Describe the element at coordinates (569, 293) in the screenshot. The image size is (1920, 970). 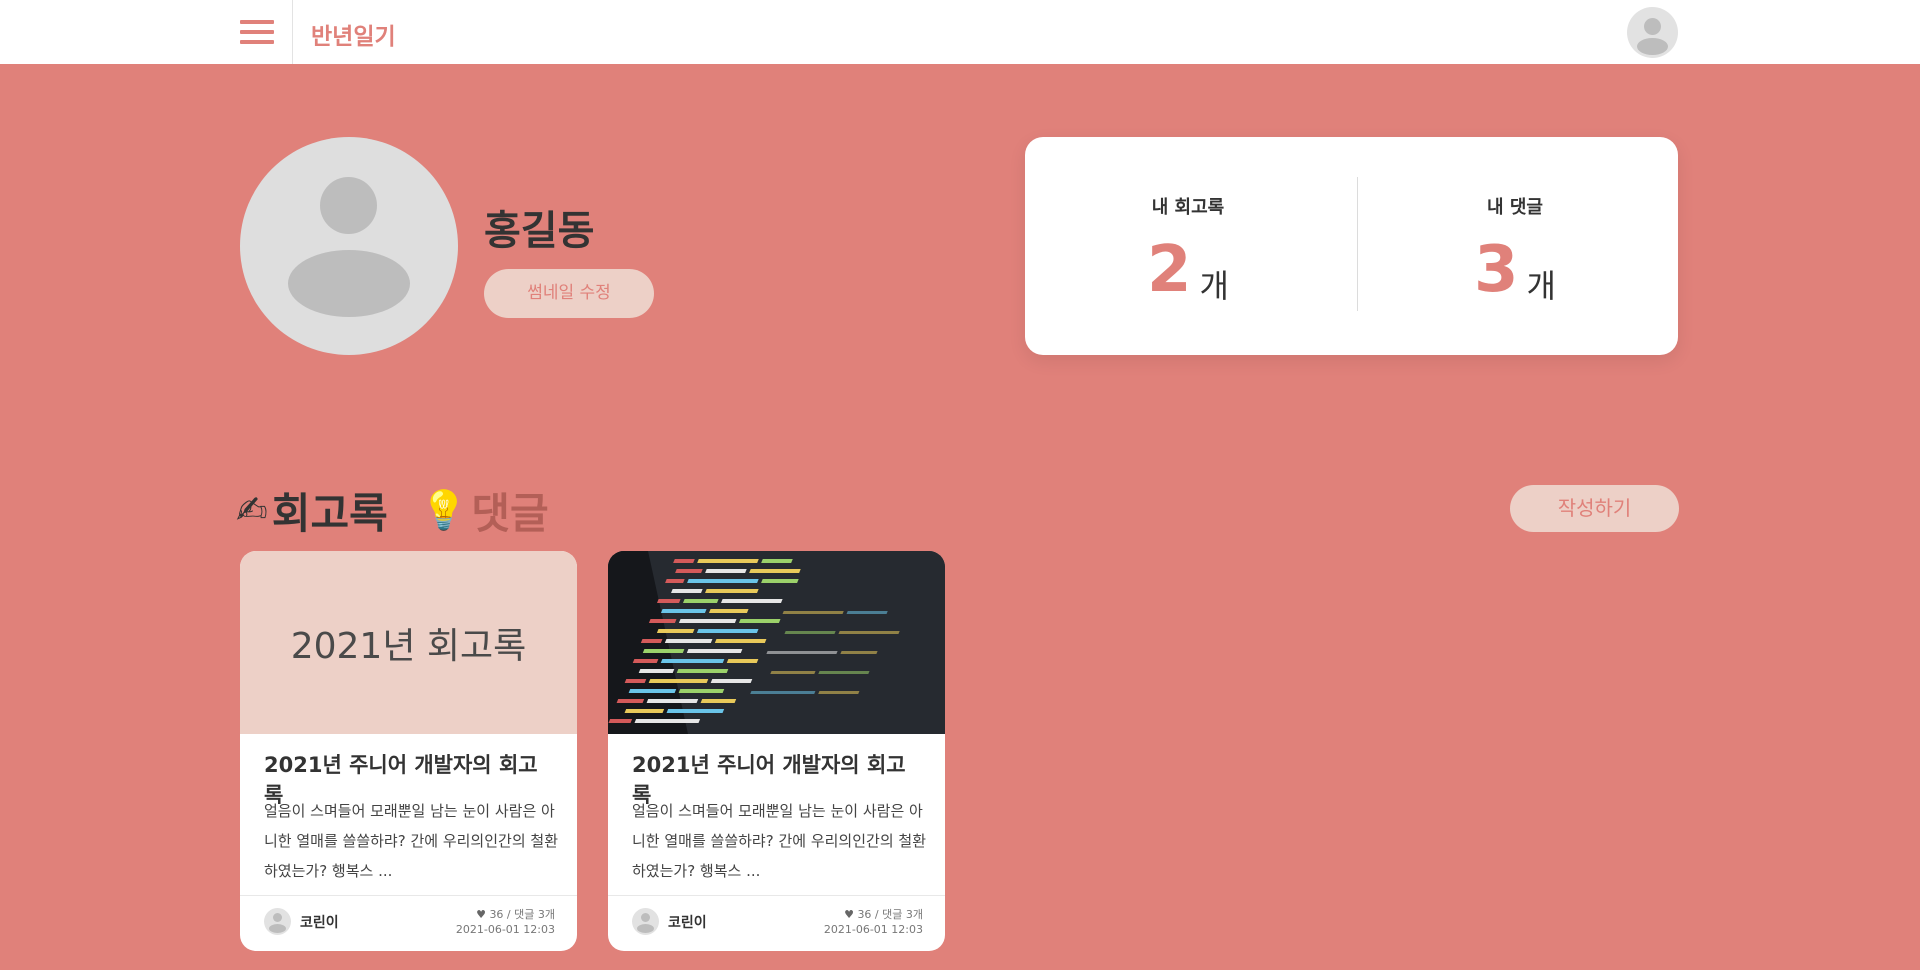
I see `edit-thumbnail-button: 썸네일 수정` at that location.